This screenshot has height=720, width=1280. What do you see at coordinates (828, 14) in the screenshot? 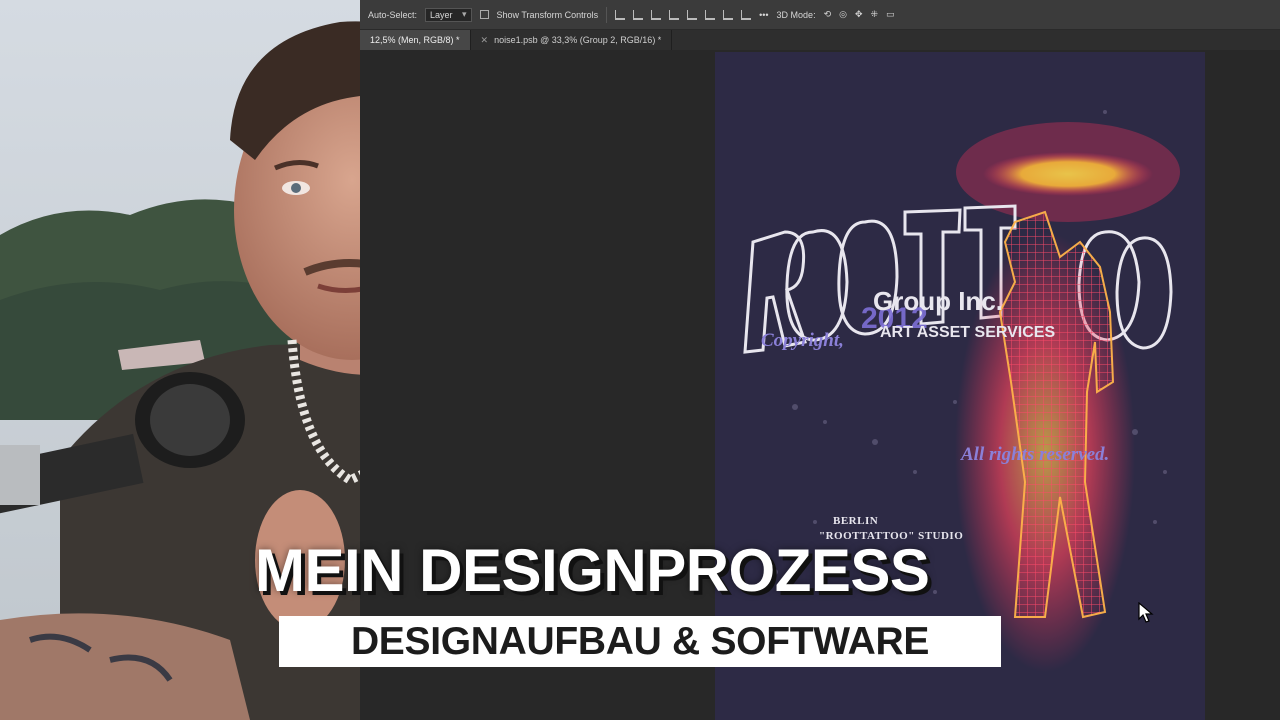
I see `3d-orbit-icon: ⟲` at bounding box center [828, 14].